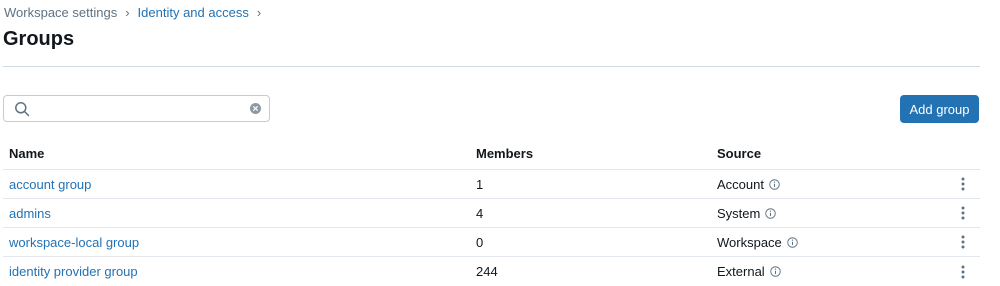 The height and width of the screenshot is (286, 1000). Describe the element at coordinates (60, 12) in the screenshot. I see `breadcrumb-workspace-settings: Workspace settings` at that location.